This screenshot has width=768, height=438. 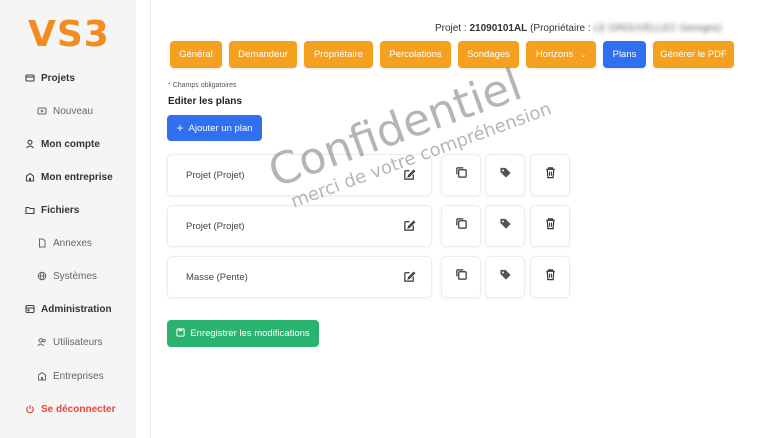 What do you see at coordinates (72, 243) in the screenshot?
I see `sidebar-item-label: Annexes` at bounding box center [72, 243].